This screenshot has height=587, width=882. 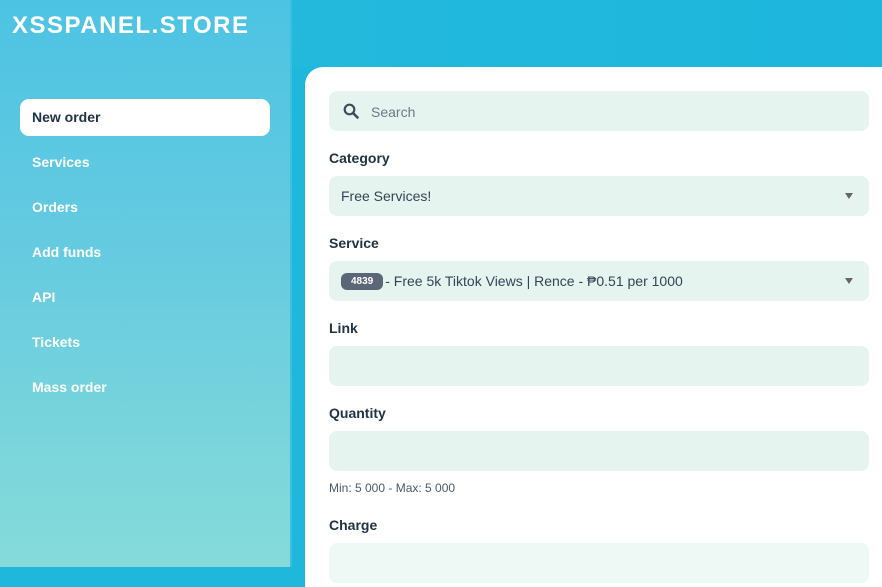 What do you see at coordinates (611, 112) in the screenshot?
I see `search-input` at bounding box center [611, 112].